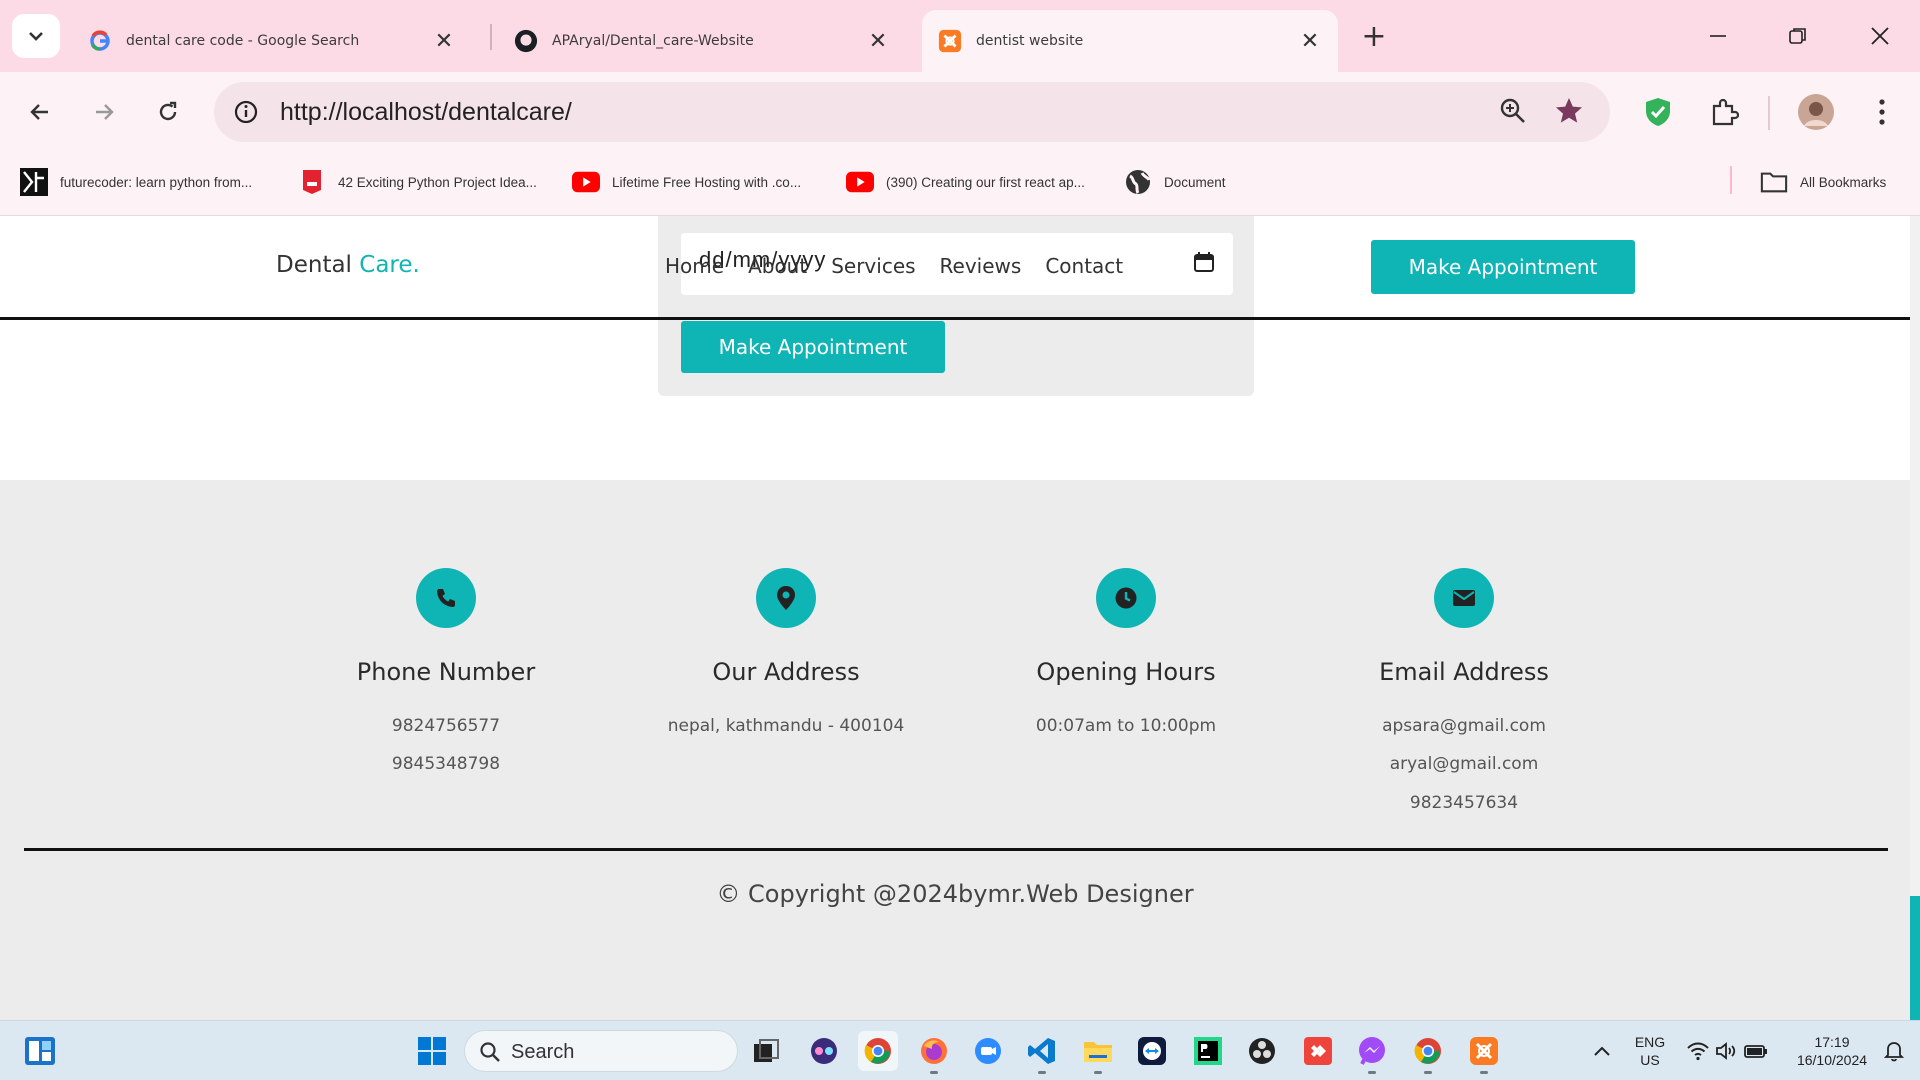 This screenshot has height=1080, width=1920. I want to click on show-hidden-icons-button, so click(1602, 1051).